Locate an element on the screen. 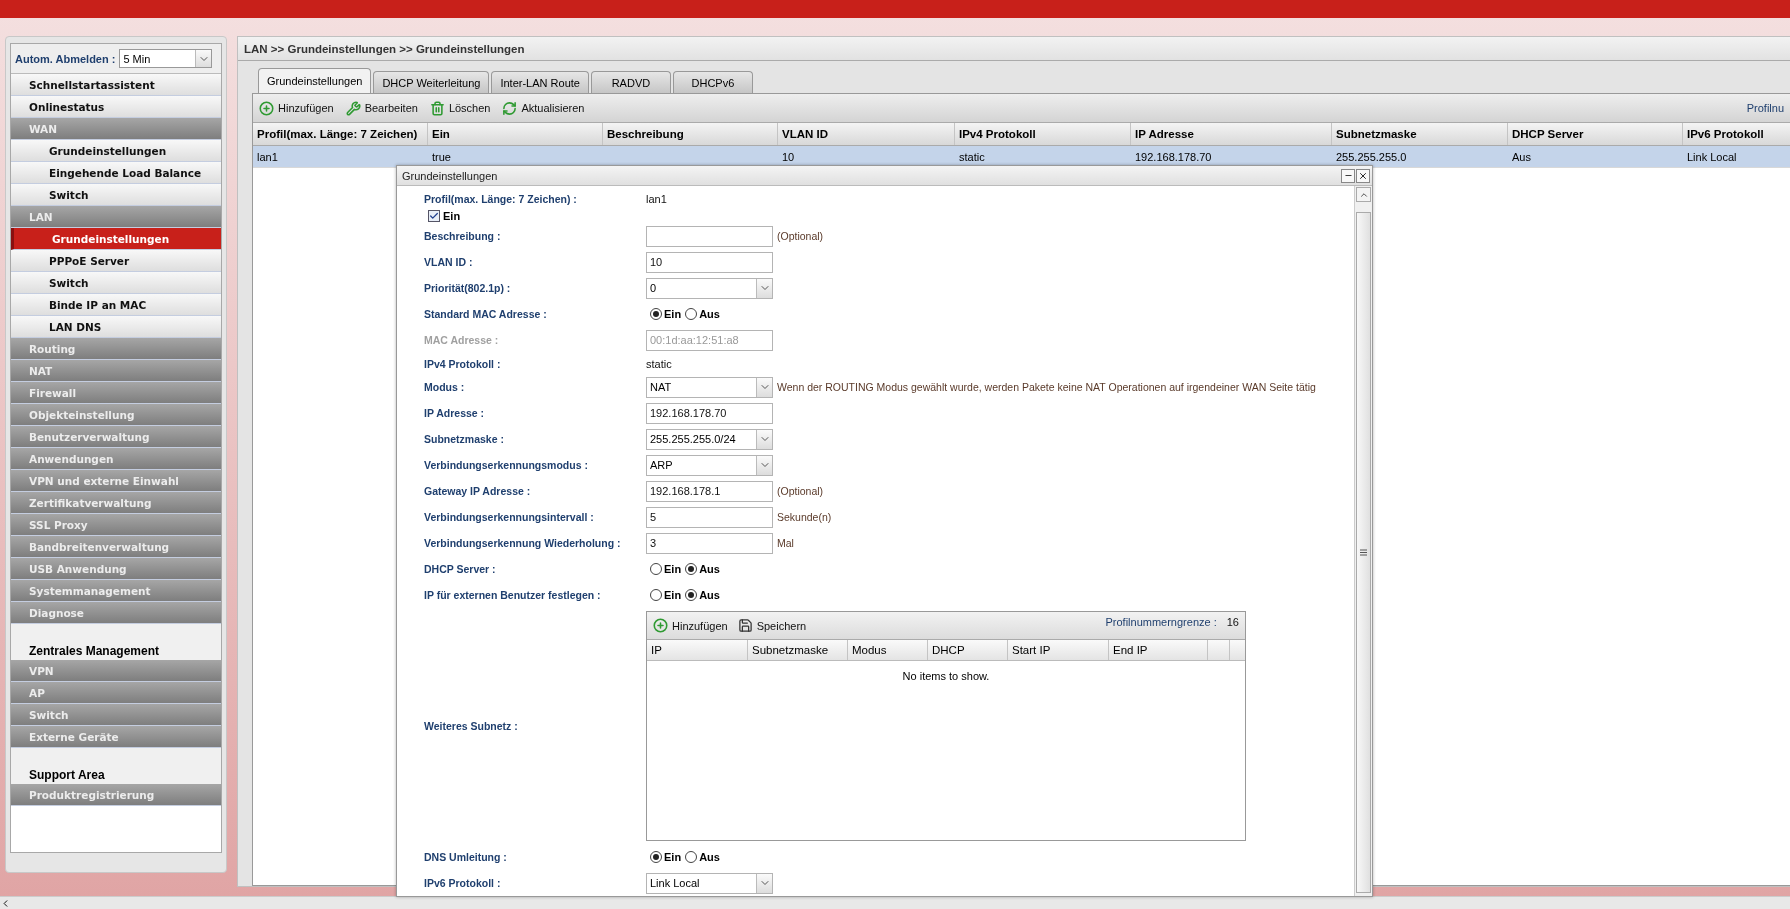  select-field: NAT is located at coordinates (709, 387).